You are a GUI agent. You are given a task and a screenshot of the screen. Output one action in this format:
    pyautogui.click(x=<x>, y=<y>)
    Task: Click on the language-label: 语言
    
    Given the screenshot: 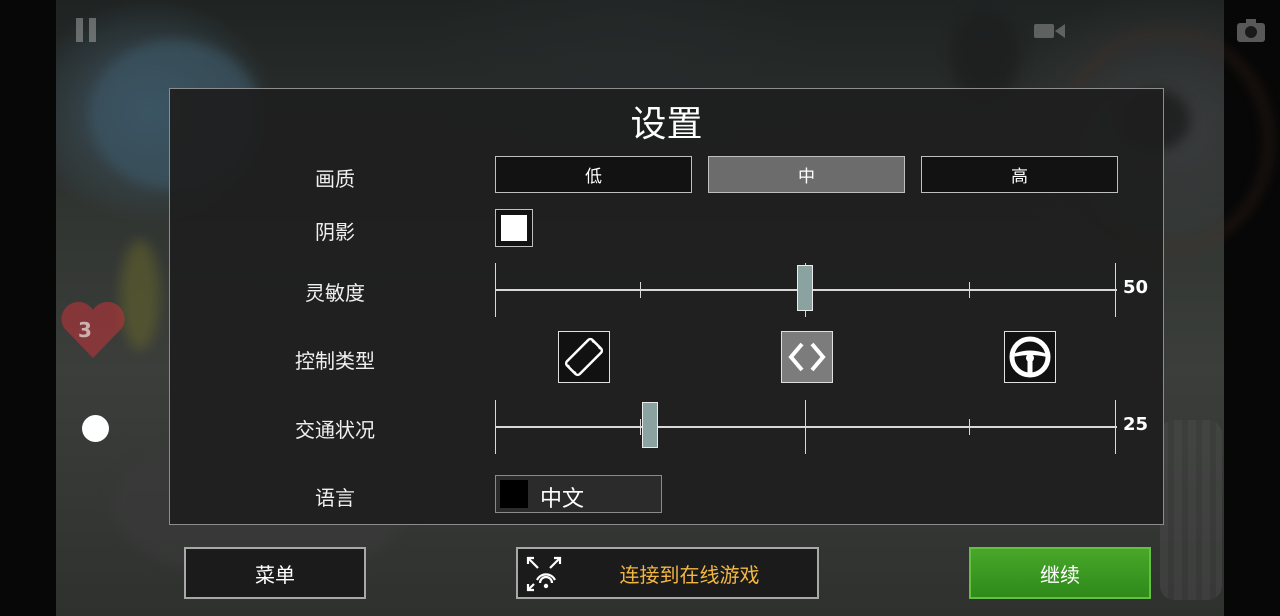 What is the action you would take?
    pyautogui.click(x=335, y=498)
    